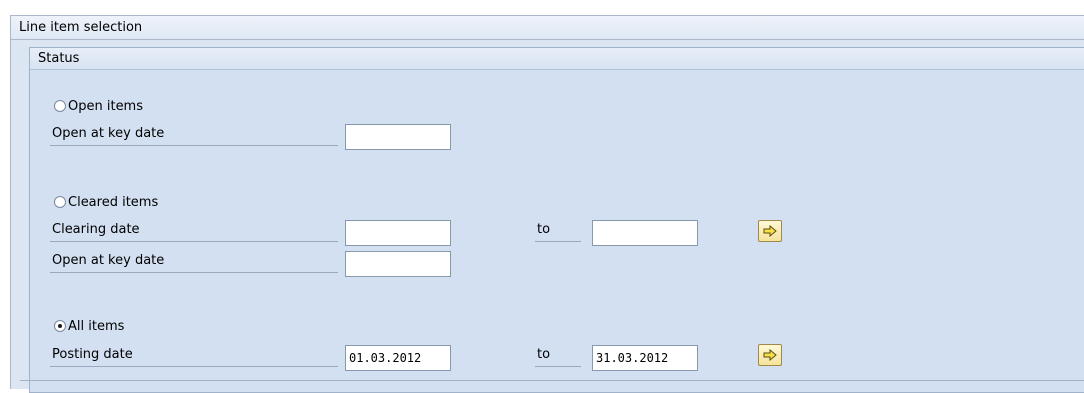 This screenshot has width=1084, height=393. I want to click on open-items-label: Open items, so click(105, 106).